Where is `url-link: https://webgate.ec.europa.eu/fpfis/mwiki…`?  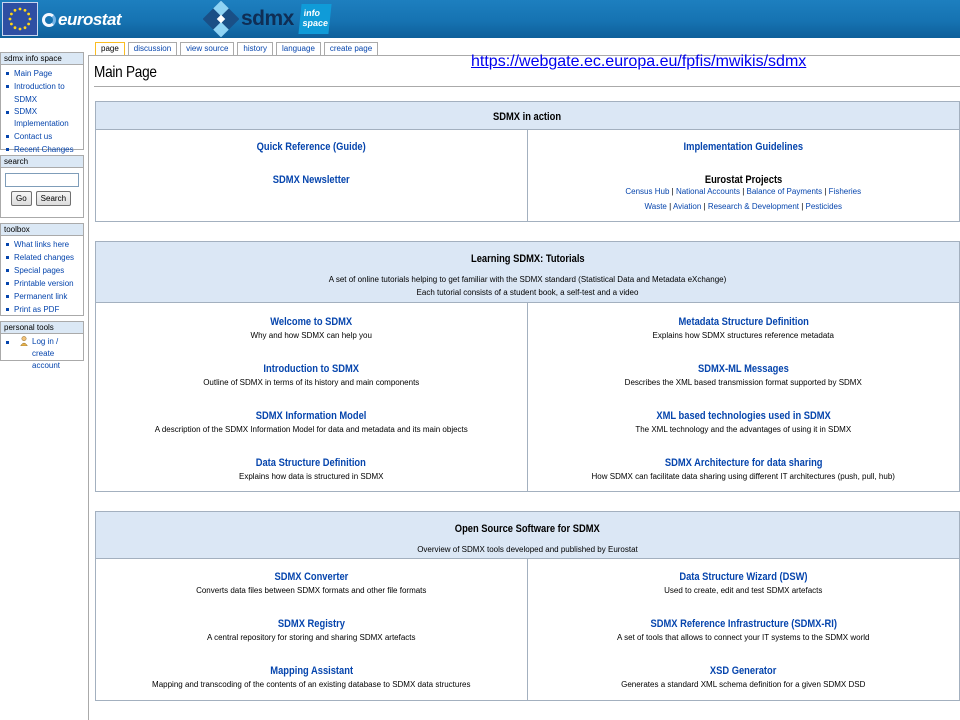 url-link: https://webgate.ec.europa.eu/fpfis/mwiki… is located at coordinates (638, 62).